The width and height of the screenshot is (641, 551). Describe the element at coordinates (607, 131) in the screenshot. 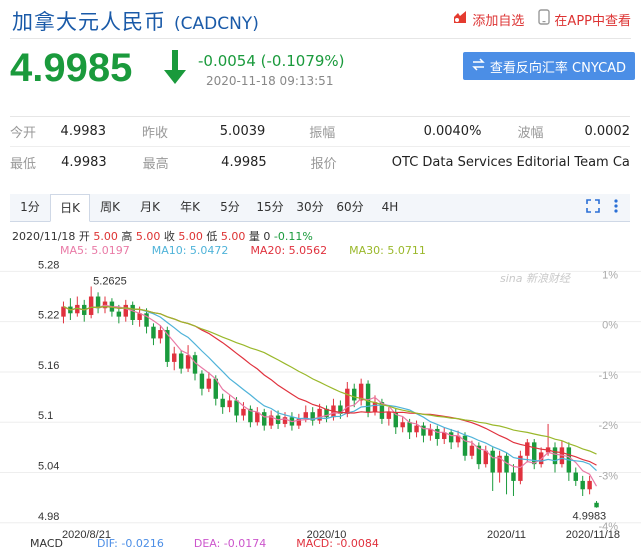

I see `stat-value: 0.0002` at that location.